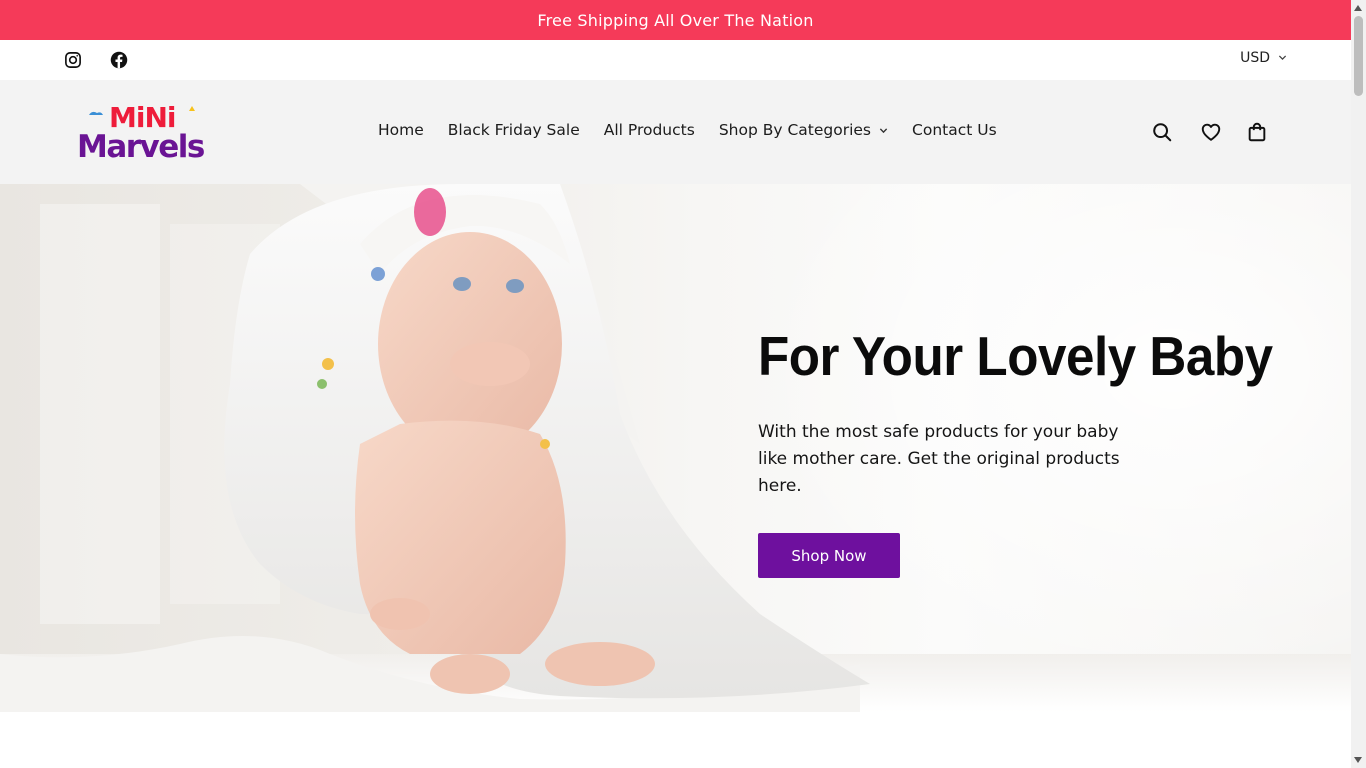 The height and width of the screenshot is (768, 1366). What do you see at coordinates (1162, 132) in the screenshot?
I see `search-icon` at bounding box center [1162, 132].